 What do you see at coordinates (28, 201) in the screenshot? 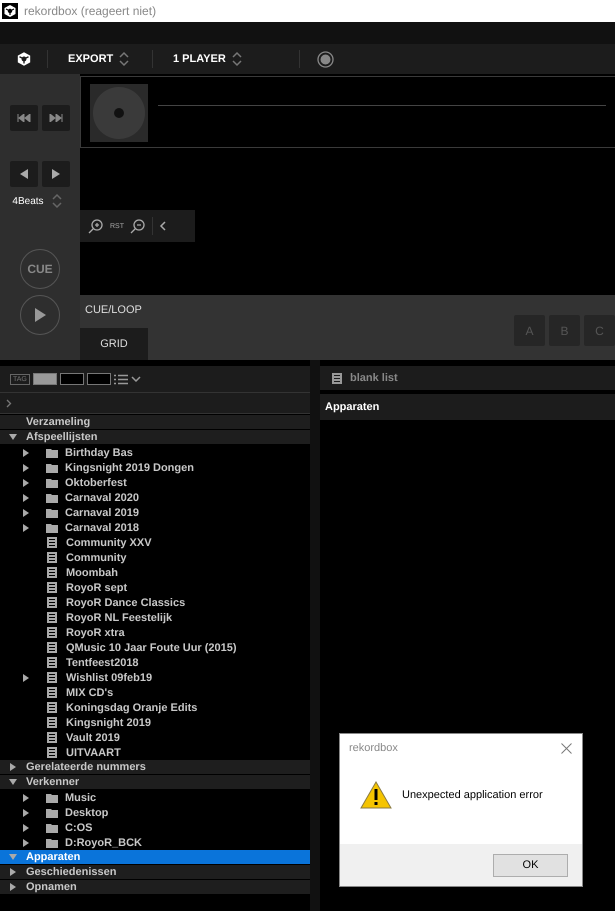
I see `beat-jump-value: 4Beats` at bounding box center [28, 201].